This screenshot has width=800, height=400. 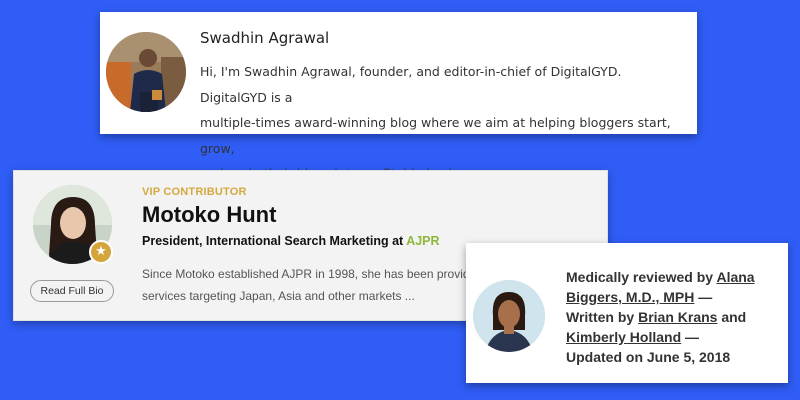 What do you see at coordinates (422, 241) in the screenshot?
I see `company-link: AJPR` at bounding box center [422, 241].